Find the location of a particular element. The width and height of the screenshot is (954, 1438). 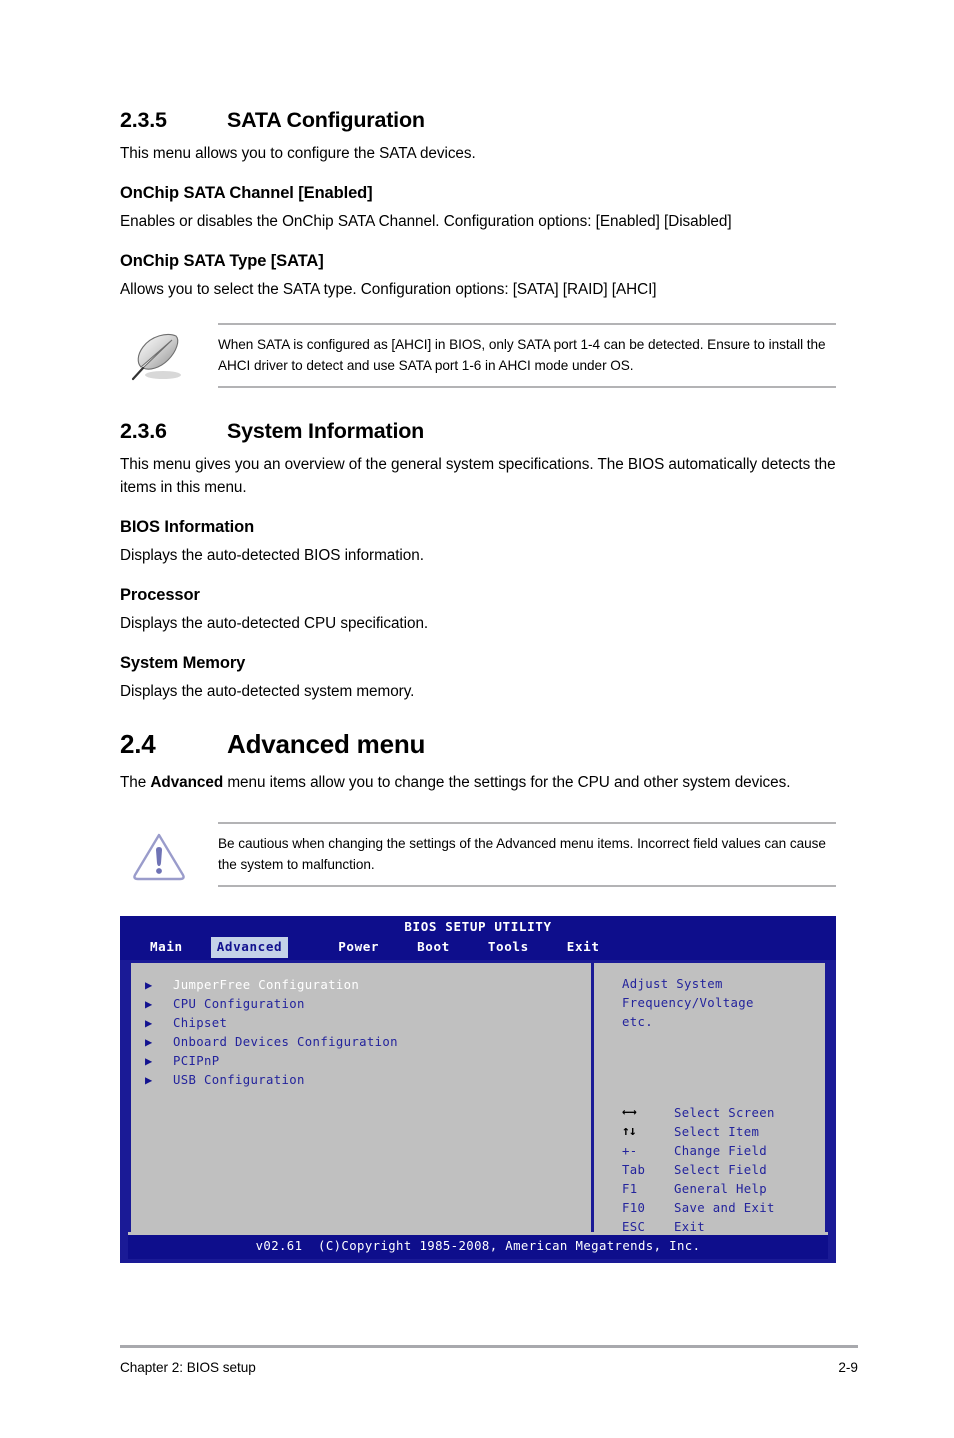

tab-boot: Boot is located at coordinates (433, 947).